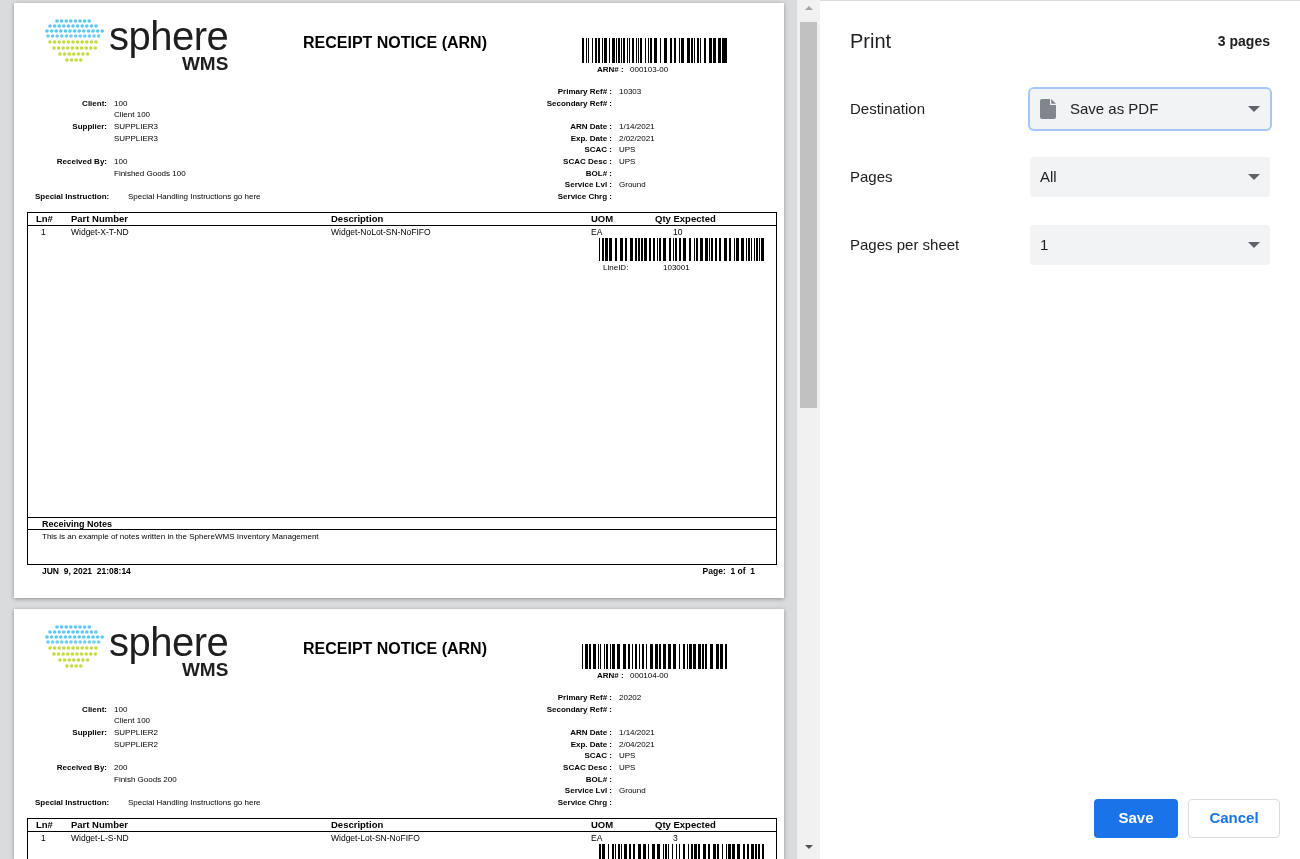 Image resolution: width=1300 pixels, height=859 pixels. What do you see at coordinates (808, 8) in the screenshot?
I see `scroll-up-icon` at bounding box center [808, 8].